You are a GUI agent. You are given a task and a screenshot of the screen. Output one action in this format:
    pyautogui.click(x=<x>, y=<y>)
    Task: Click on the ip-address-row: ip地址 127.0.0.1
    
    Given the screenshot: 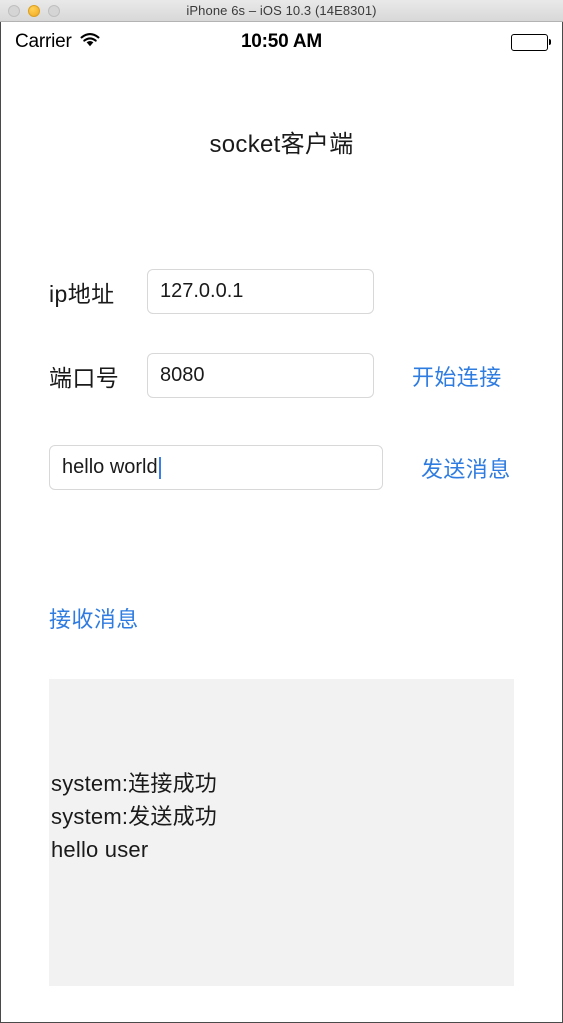 What is the action you would take?
    pyautogui.click(x=281, y=291)
    